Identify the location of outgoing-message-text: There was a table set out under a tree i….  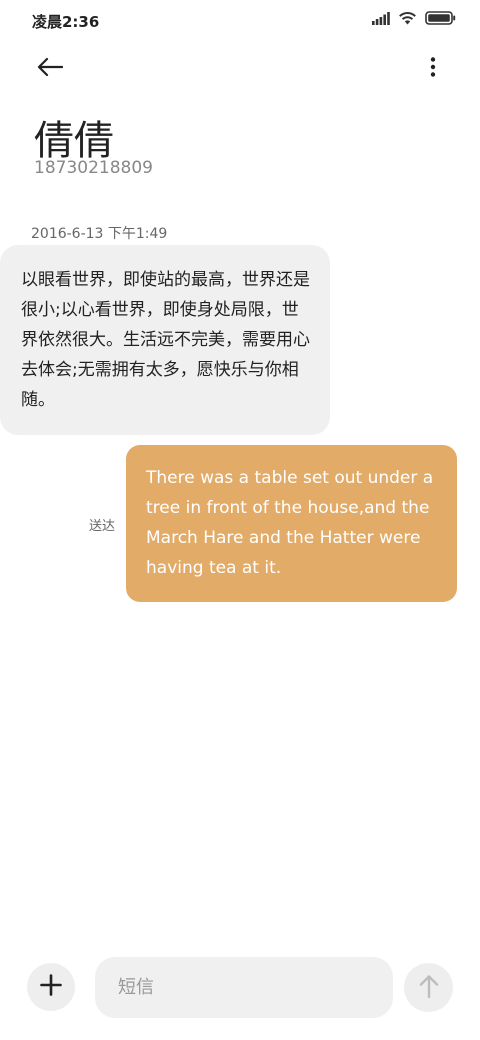
(290, 523).